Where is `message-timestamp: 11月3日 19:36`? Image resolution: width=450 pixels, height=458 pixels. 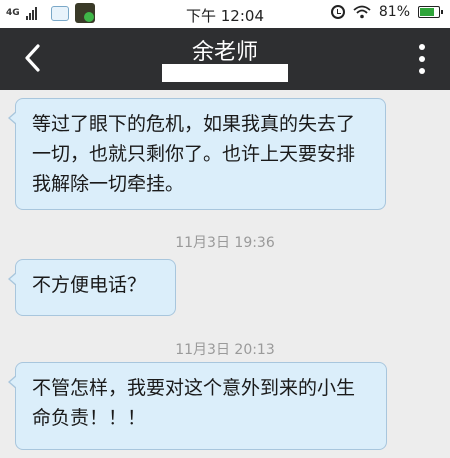 message-timestamp: 11月3日 19:36 is located at coordinates (225, 243).